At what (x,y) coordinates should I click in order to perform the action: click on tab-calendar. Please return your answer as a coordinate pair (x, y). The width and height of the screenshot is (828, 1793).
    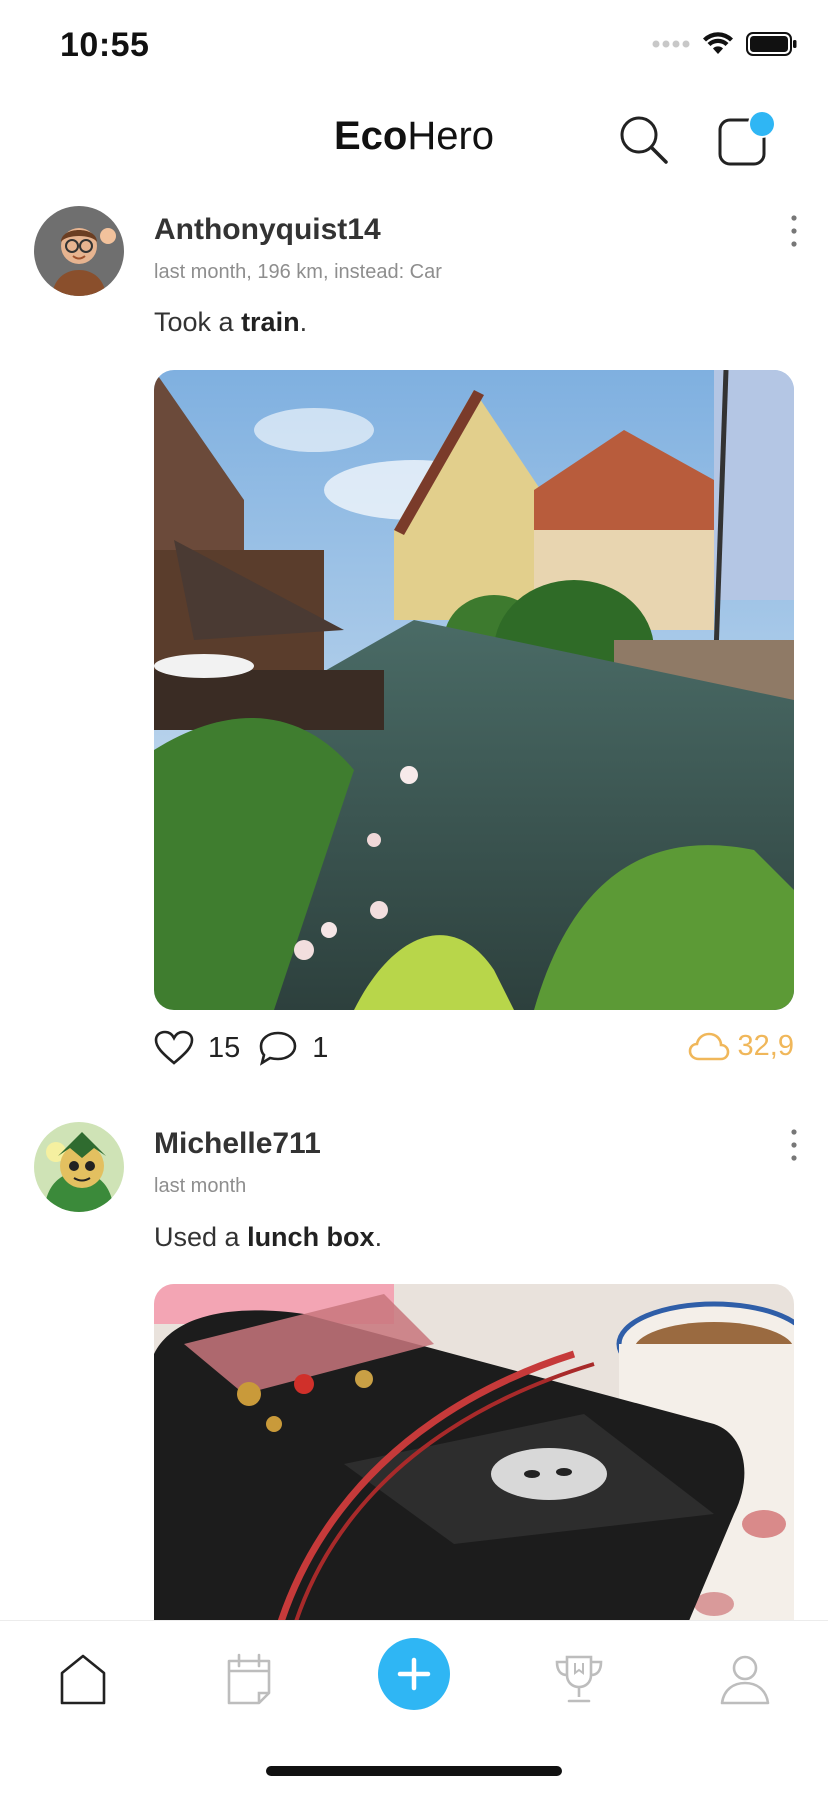
    Looking at the image, I should click on (249, 1679).